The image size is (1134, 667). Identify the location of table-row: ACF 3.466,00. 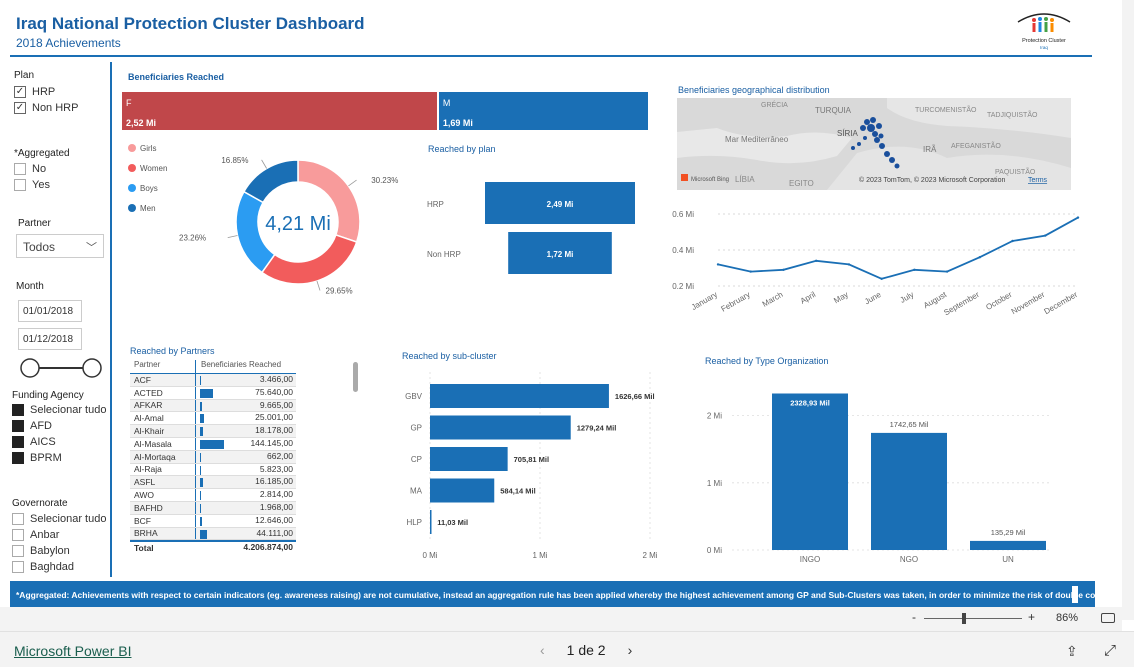
(213, 380).